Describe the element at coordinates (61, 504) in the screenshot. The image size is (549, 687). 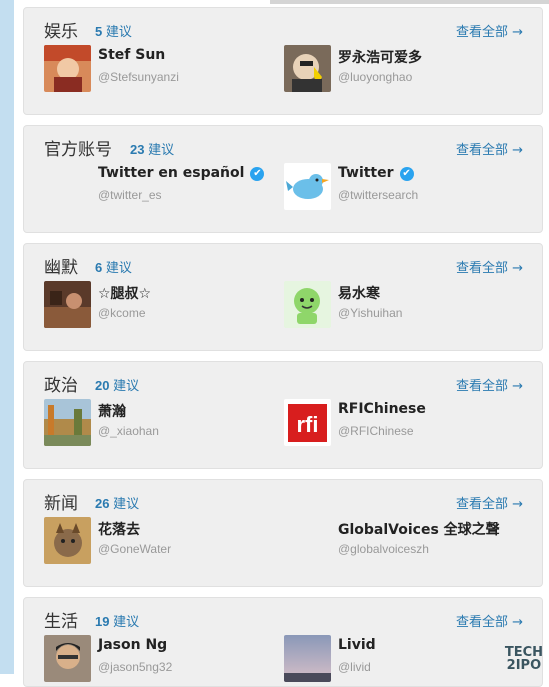
I see `category-title: 新闻` at that location.